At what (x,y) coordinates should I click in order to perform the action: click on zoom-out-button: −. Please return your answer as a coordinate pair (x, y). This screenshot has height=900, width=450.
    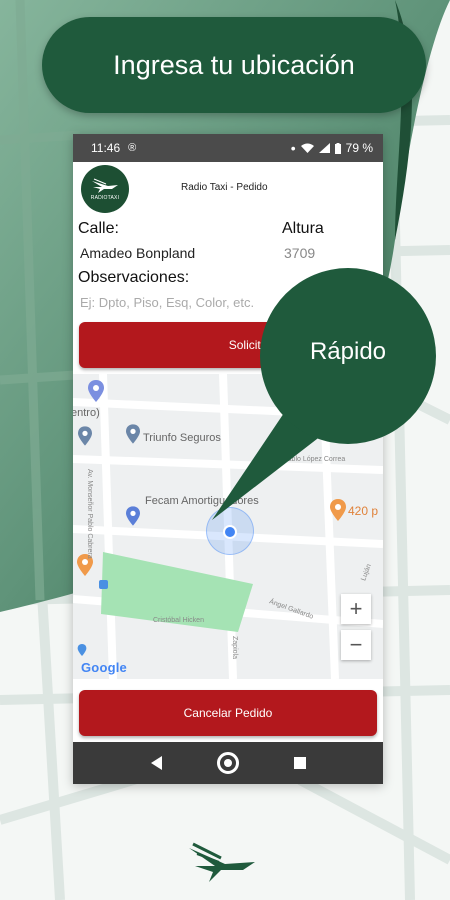
    Looking at the image, I should click on (356, 645).